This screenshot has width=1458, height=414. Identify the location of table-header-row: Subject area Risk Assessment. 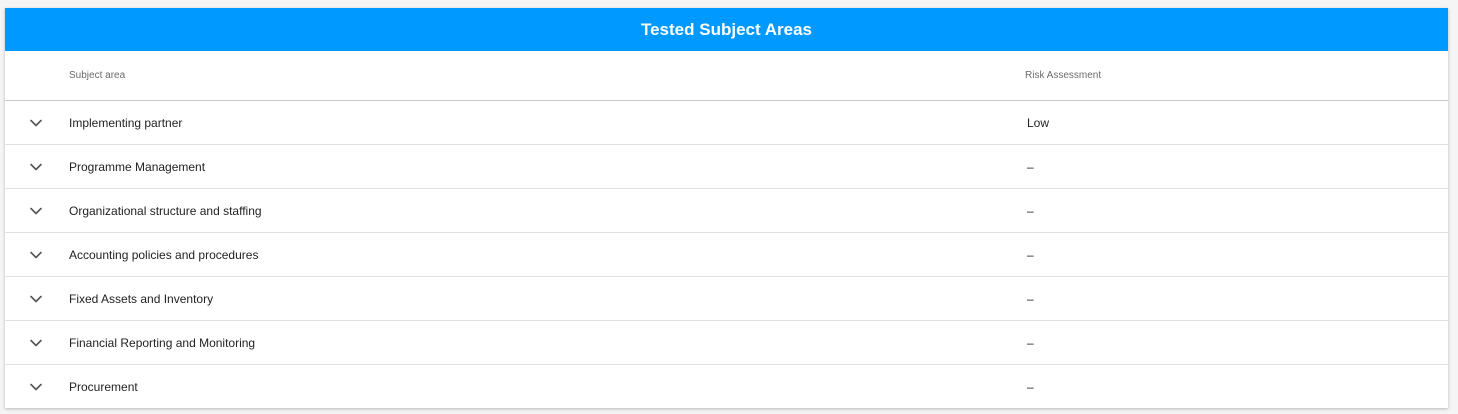
(726, 76).